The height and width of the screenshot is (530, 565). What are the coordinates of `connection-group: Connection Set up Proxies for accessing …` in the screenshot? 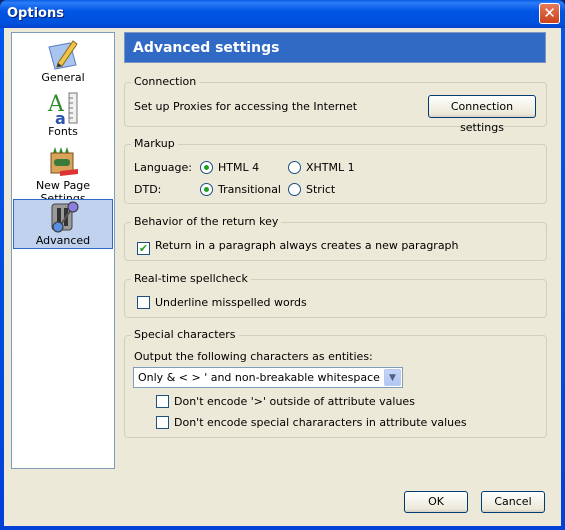 It's located at (335, 104).